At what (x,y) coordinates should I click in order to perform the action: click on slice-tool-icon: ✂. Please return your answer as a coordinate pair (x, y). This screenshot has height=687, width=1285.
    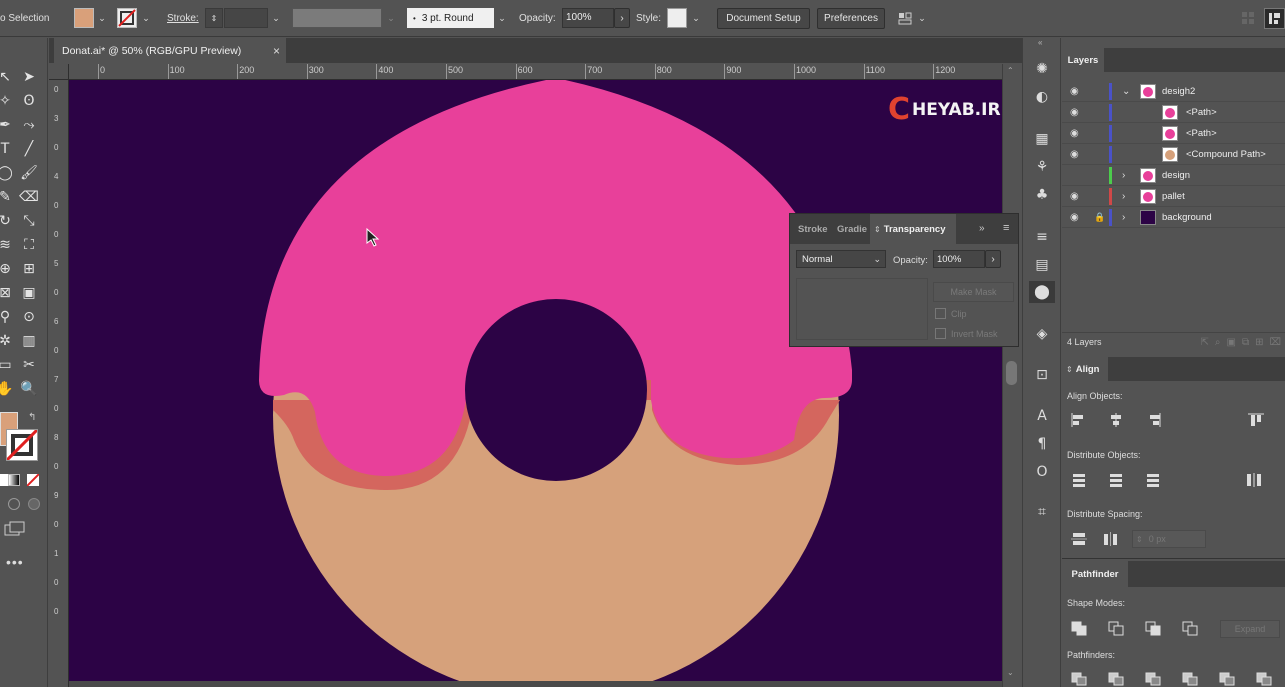
    Looking at the image, I should click on (29, 365).